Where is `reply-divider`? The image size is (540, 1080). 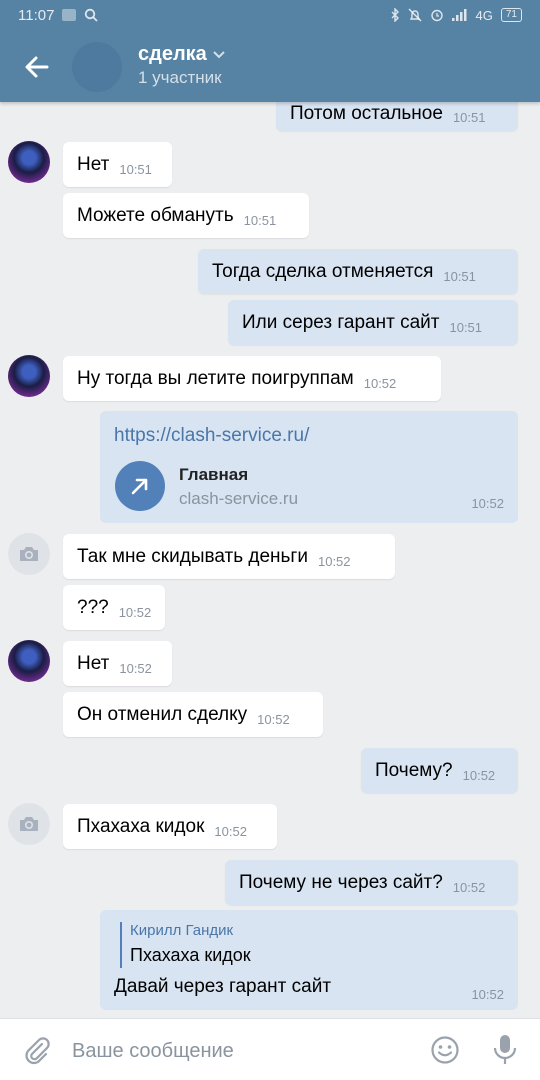 reply-divider is located at coordinates (121, 945).